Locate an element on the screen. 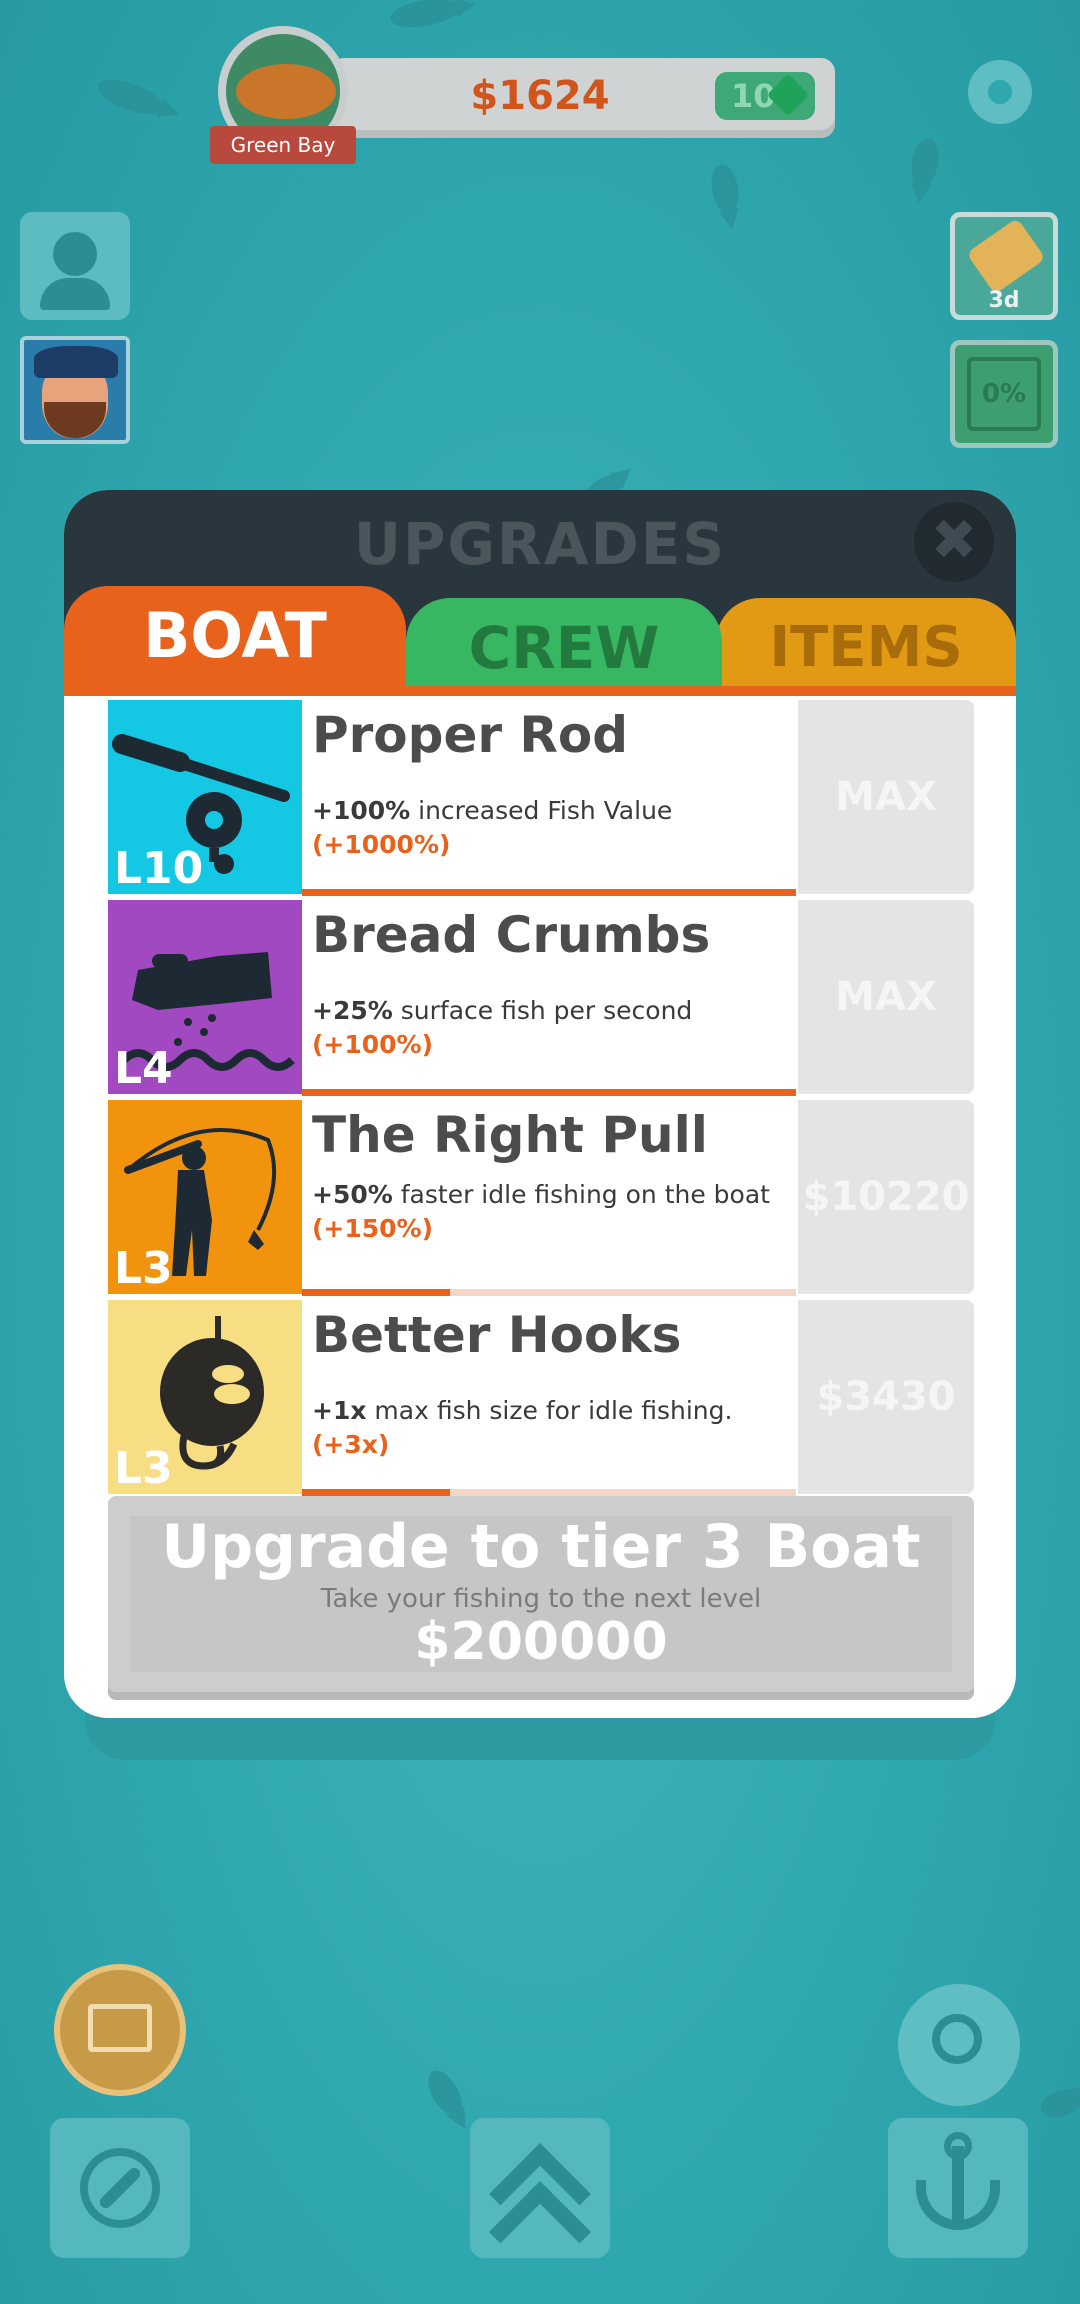 The height and width of the screenshot is (2304, 1080). upgrade-name: Better Hooks is located at coordinates (497, 1335).